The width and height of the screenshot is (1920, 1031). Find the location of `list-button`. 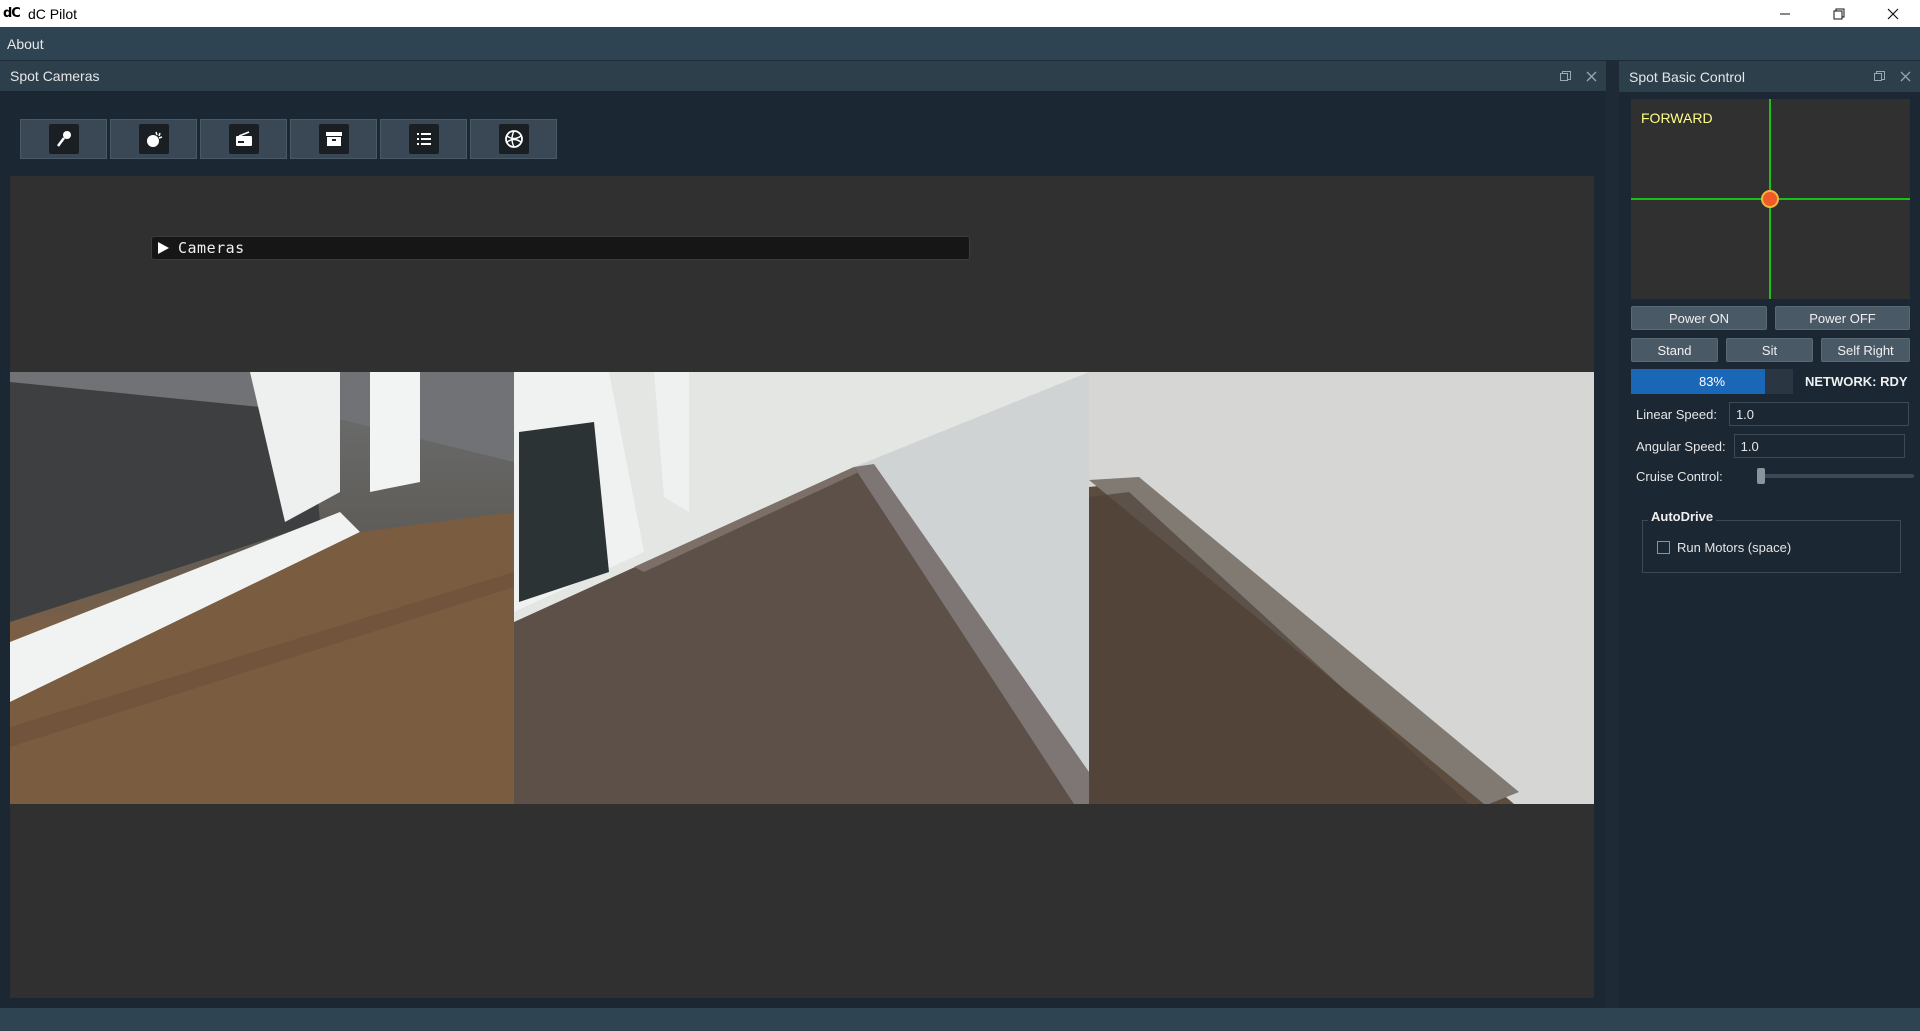

list-button is located at coordinates (423, 139).